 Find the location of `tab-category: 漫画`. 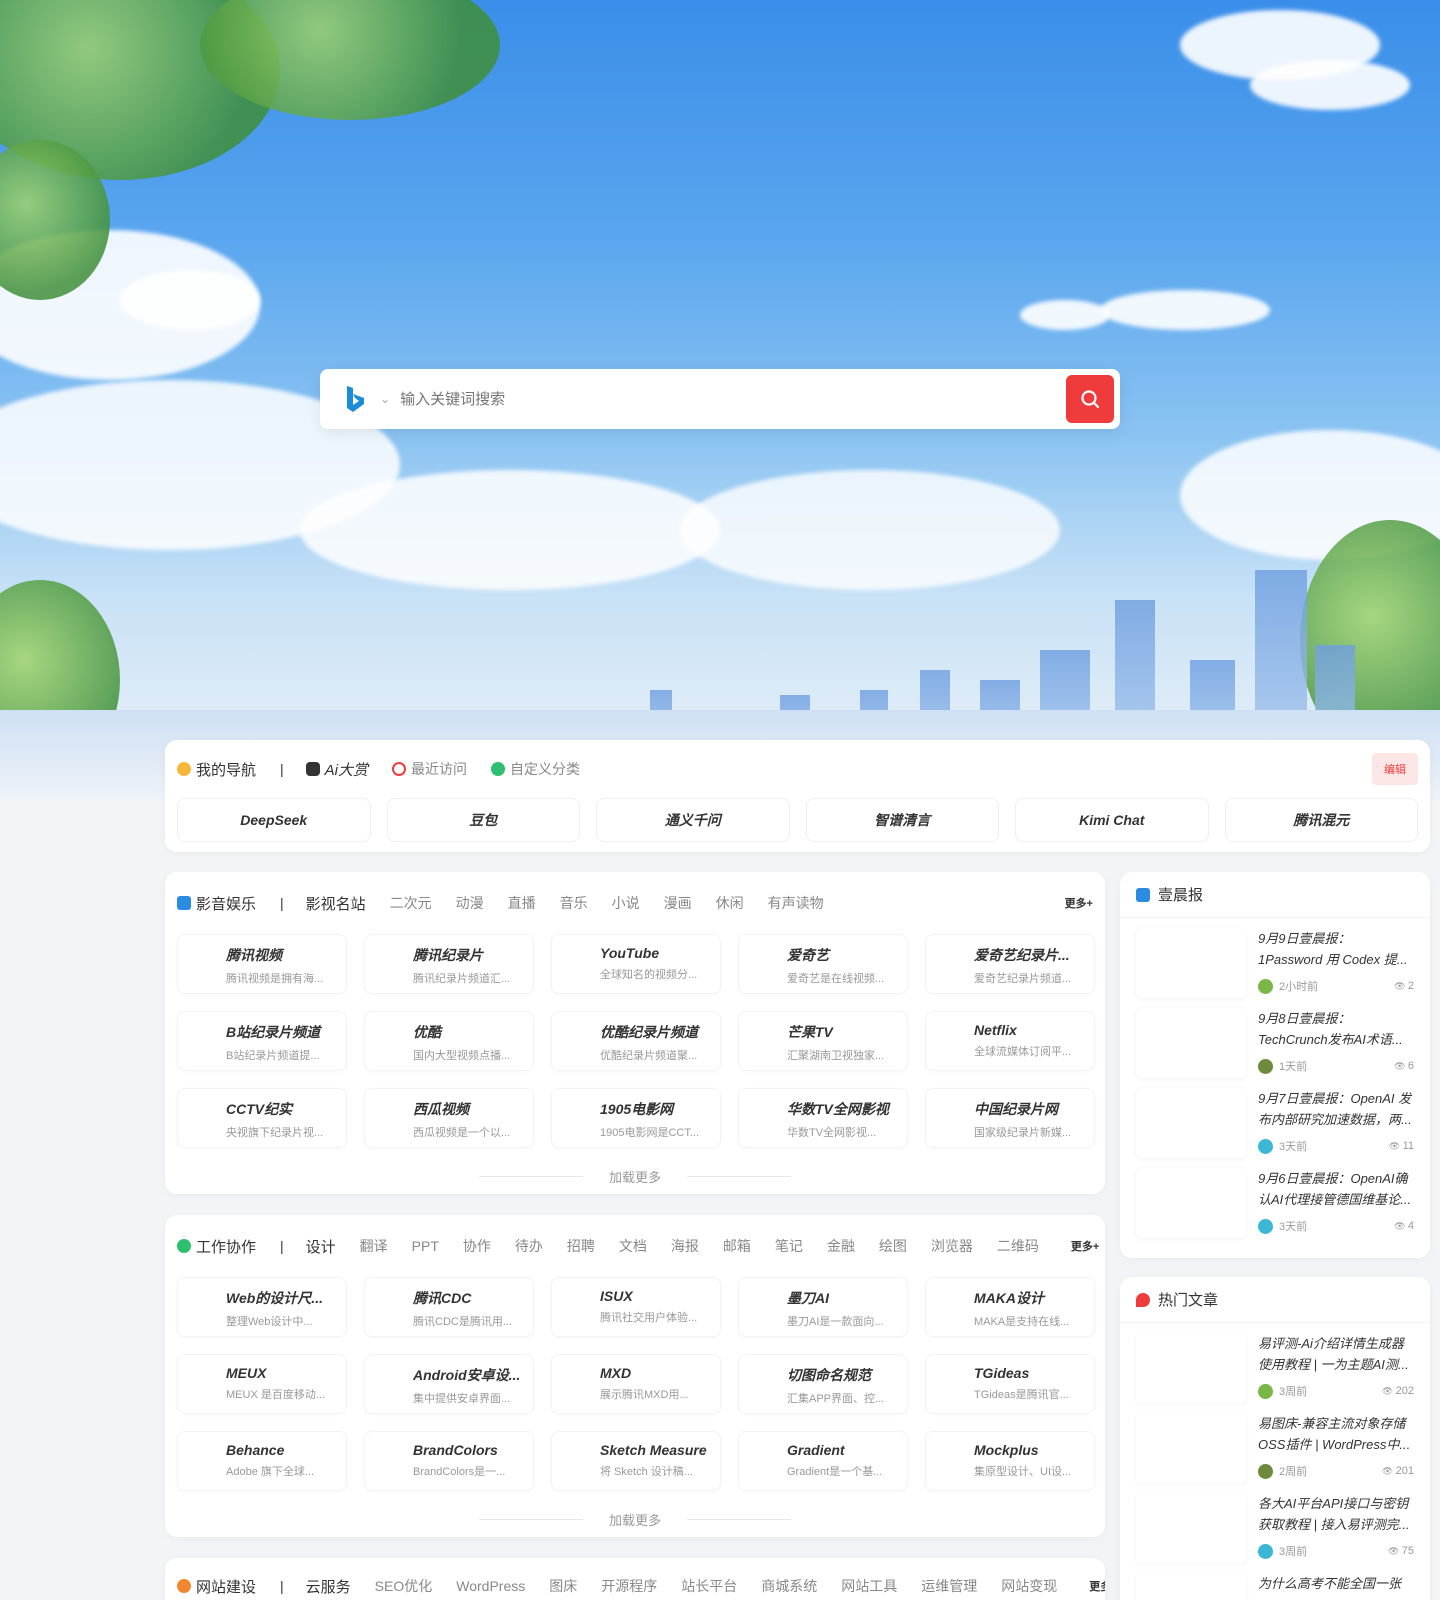

tab-category: 漫画 is located at coordinates (678, 903).